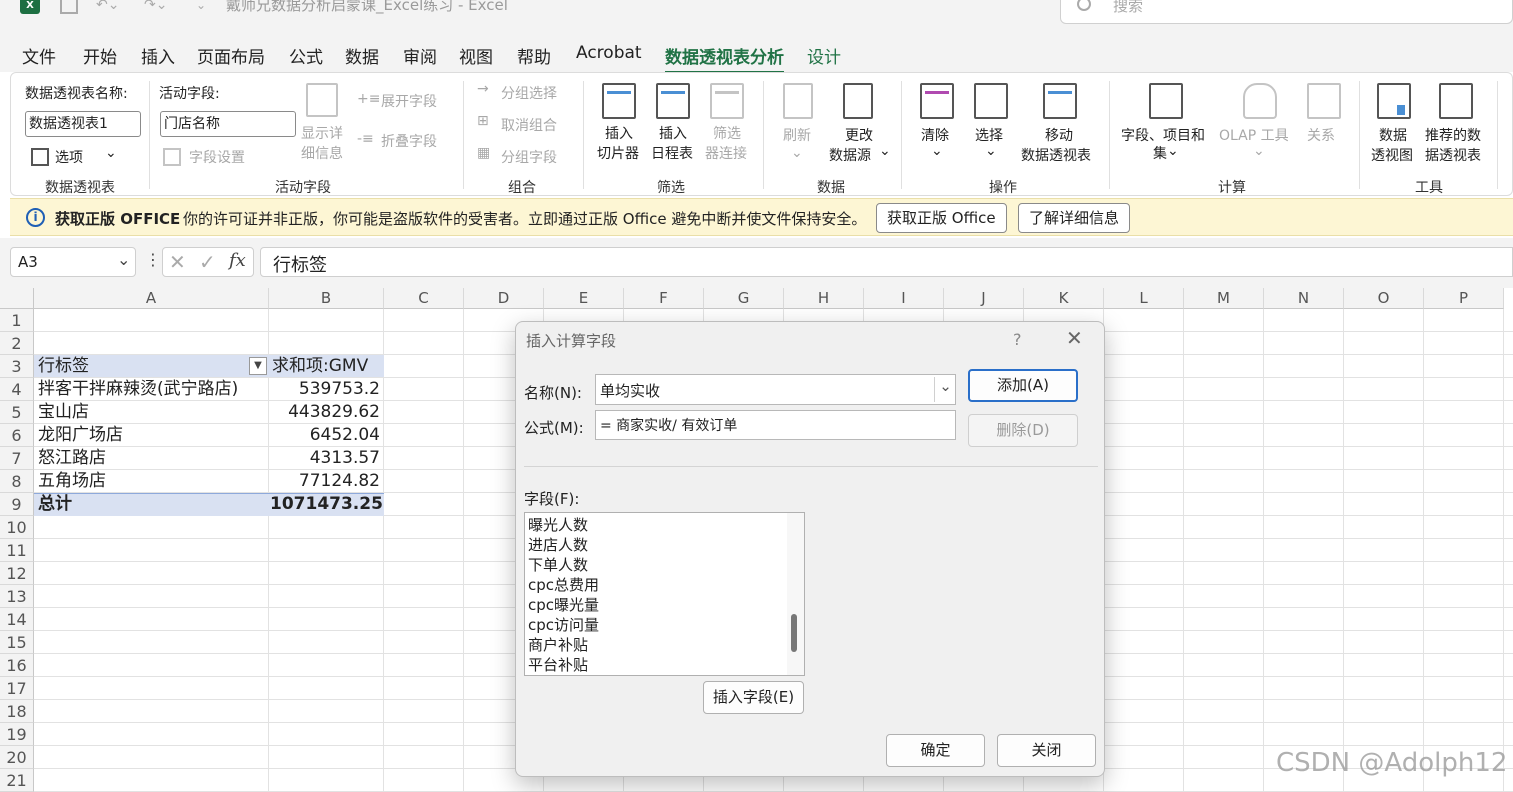 Image resolution: width=1513 pixels, height=792 pixels. What do you see at coordinates (1224, 298) in the screenshot?
I see `column-header: M` at bounding box center [1224, 298].